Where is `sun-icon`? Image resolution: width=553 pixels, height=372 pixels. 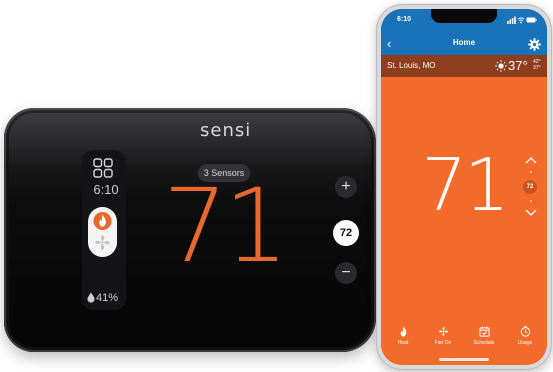 sun-icon is located at coordinates (501, 66).